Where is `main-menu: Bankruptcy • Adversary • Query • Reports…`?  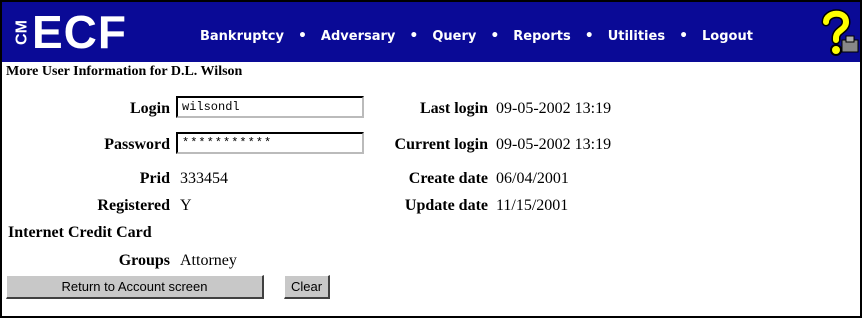 main-menu: Bankruptcy • Adversary • Query • Reports… is located at coordinates (476, 36).